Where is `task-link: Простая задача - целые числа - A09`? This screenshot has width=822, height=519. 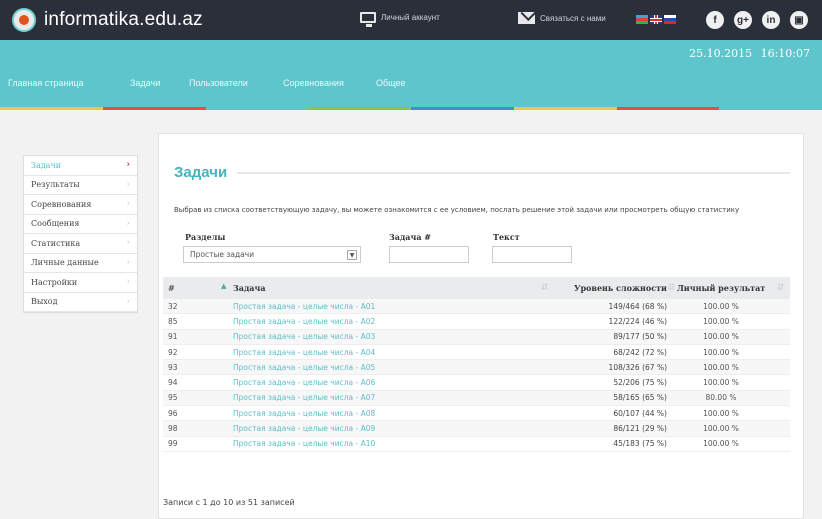
task-link: Простая задача - целые числа - A09 is located at coordinates (373, 428).